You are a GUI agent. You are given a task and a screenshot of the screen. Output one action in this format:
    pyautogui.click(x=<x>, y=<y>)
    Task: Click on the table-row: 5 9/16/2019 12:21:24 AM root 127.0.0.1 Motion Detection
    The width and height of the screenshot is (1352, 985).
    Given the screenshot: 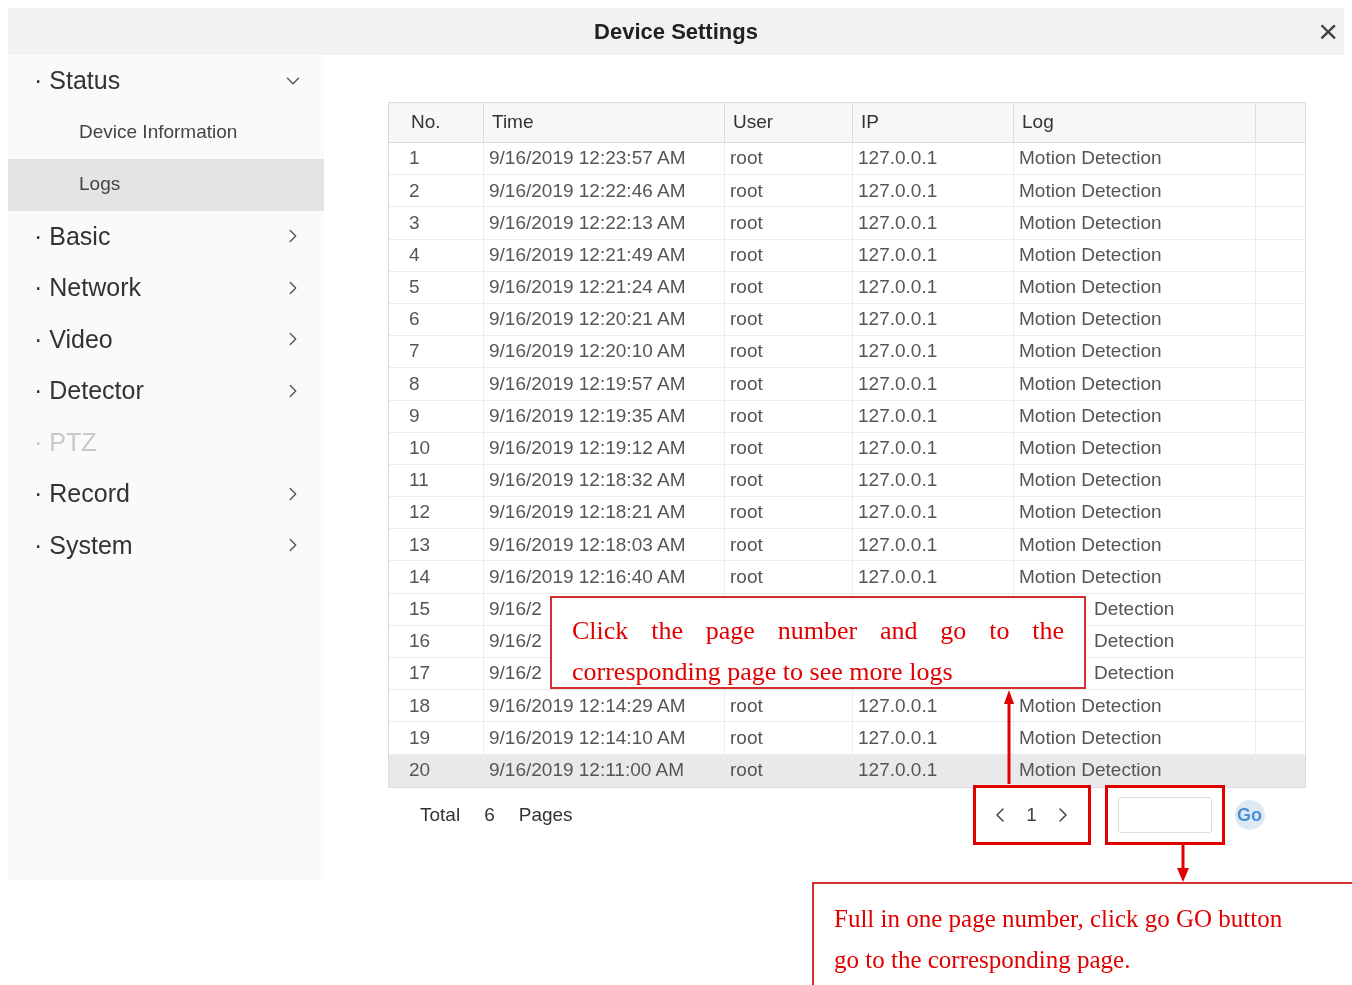 What is the action you would take?
    pyautogui.click(x=847, y=287)
    